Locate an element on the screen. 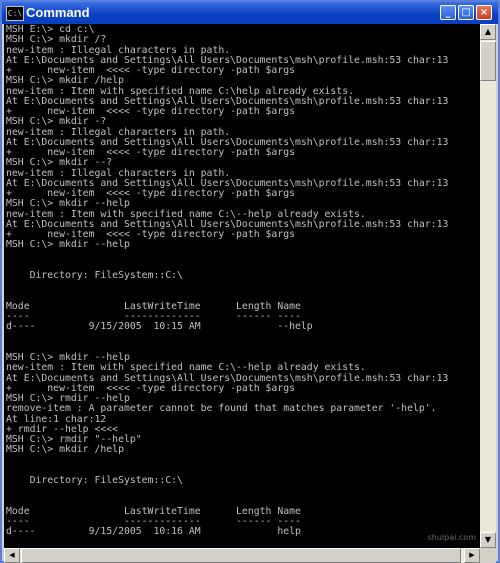 The image size is (500, 563). console-line: MSH C:\> mkdir --? is located at coordinates (59, 163).